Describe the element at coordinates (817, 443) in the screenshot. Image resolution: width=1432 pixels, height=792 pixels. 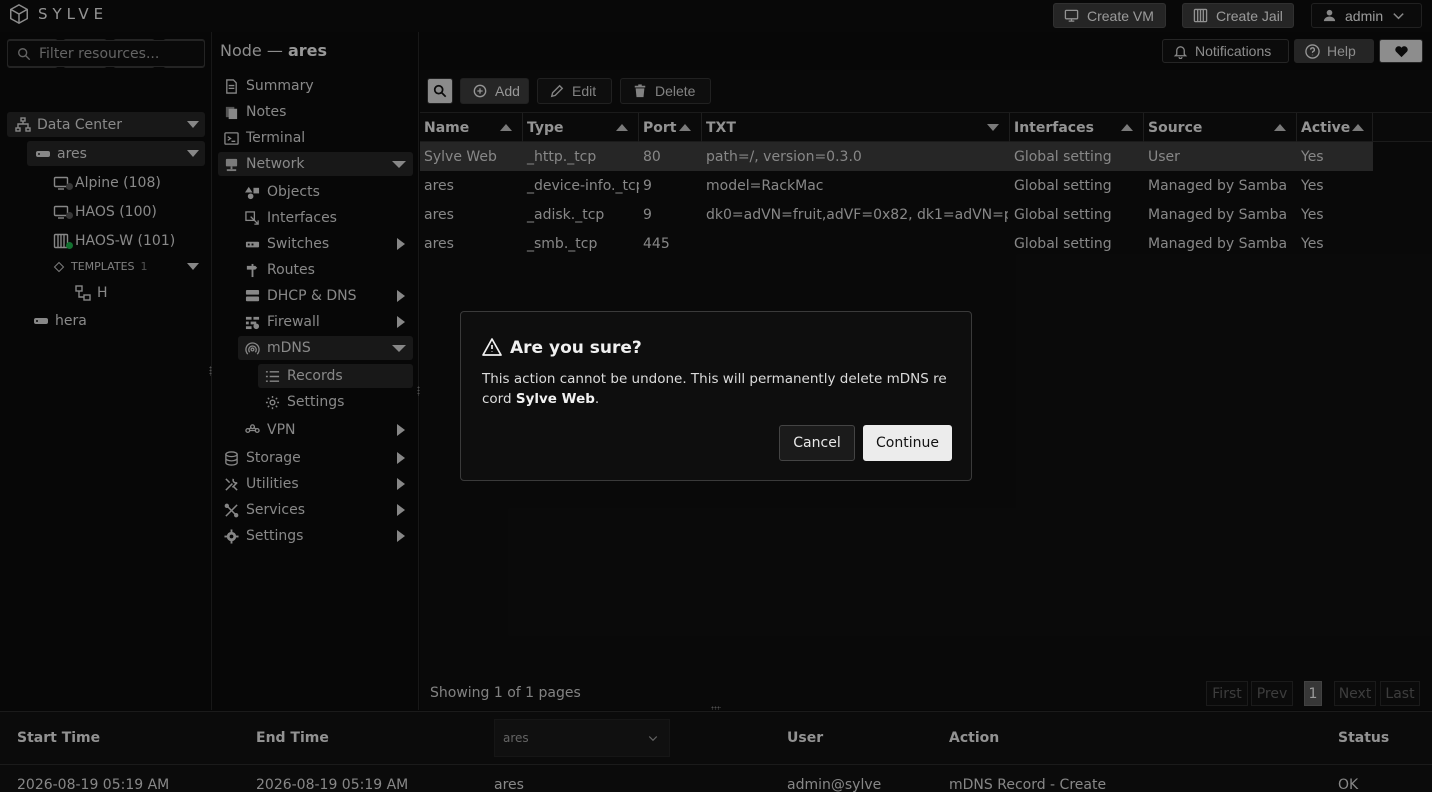
I see `cancel-button: Cancel` at that location.